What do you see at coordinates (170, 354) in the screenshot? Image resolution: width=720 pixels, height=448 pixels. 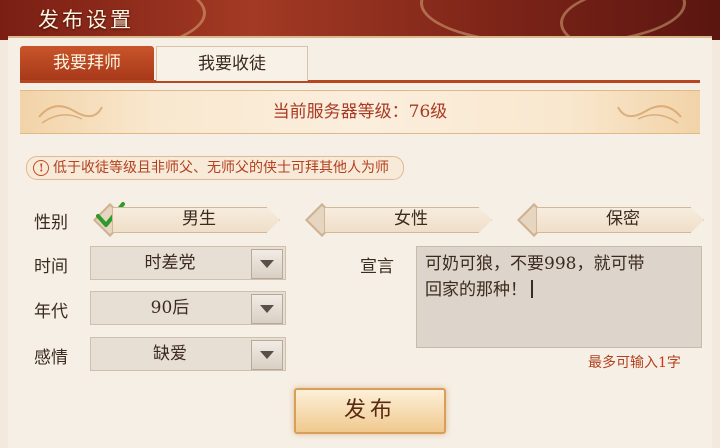 I see `emotion-value: 缺爱` at bounding box center [170, 354].